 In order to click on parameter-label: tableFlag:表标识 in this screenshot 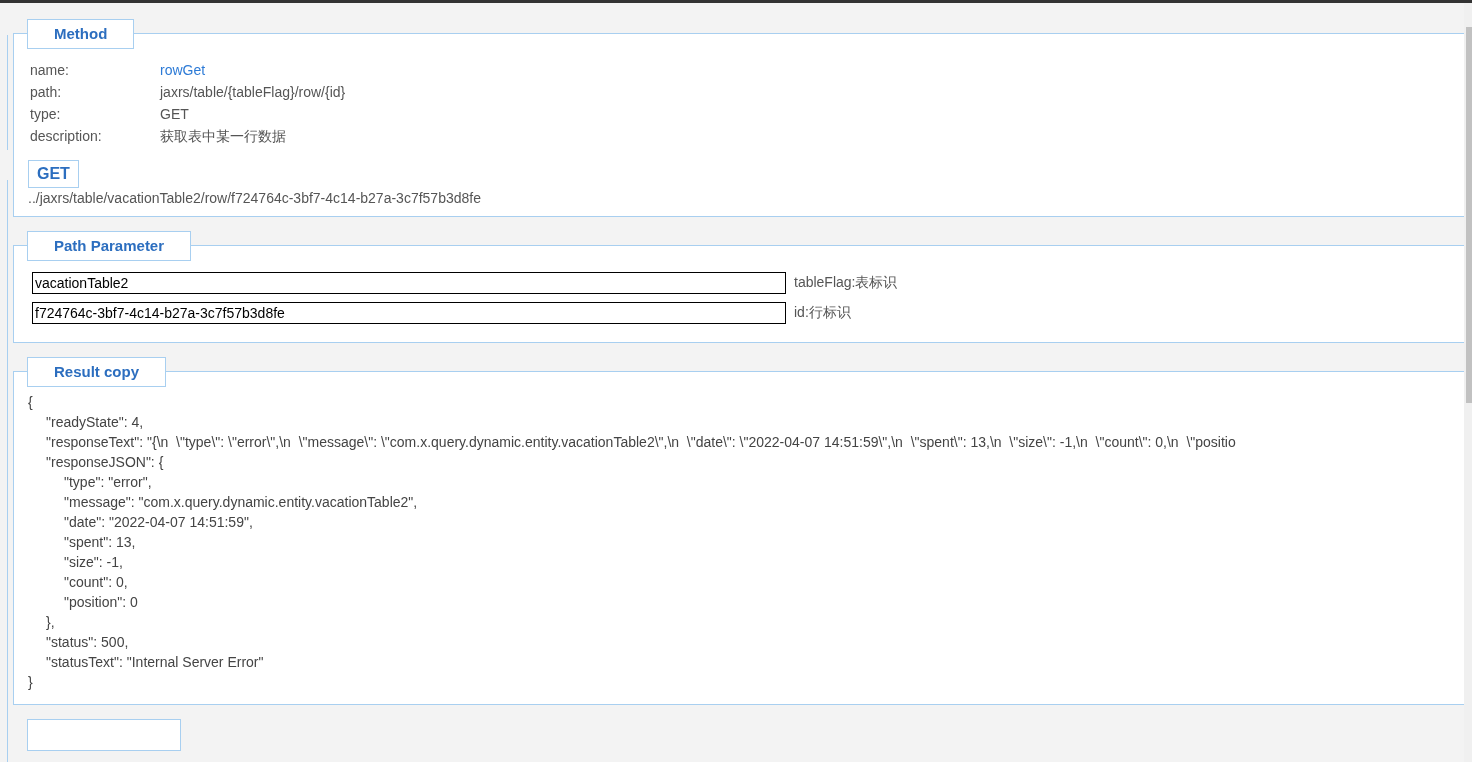, I will do `click(846, 283)`.